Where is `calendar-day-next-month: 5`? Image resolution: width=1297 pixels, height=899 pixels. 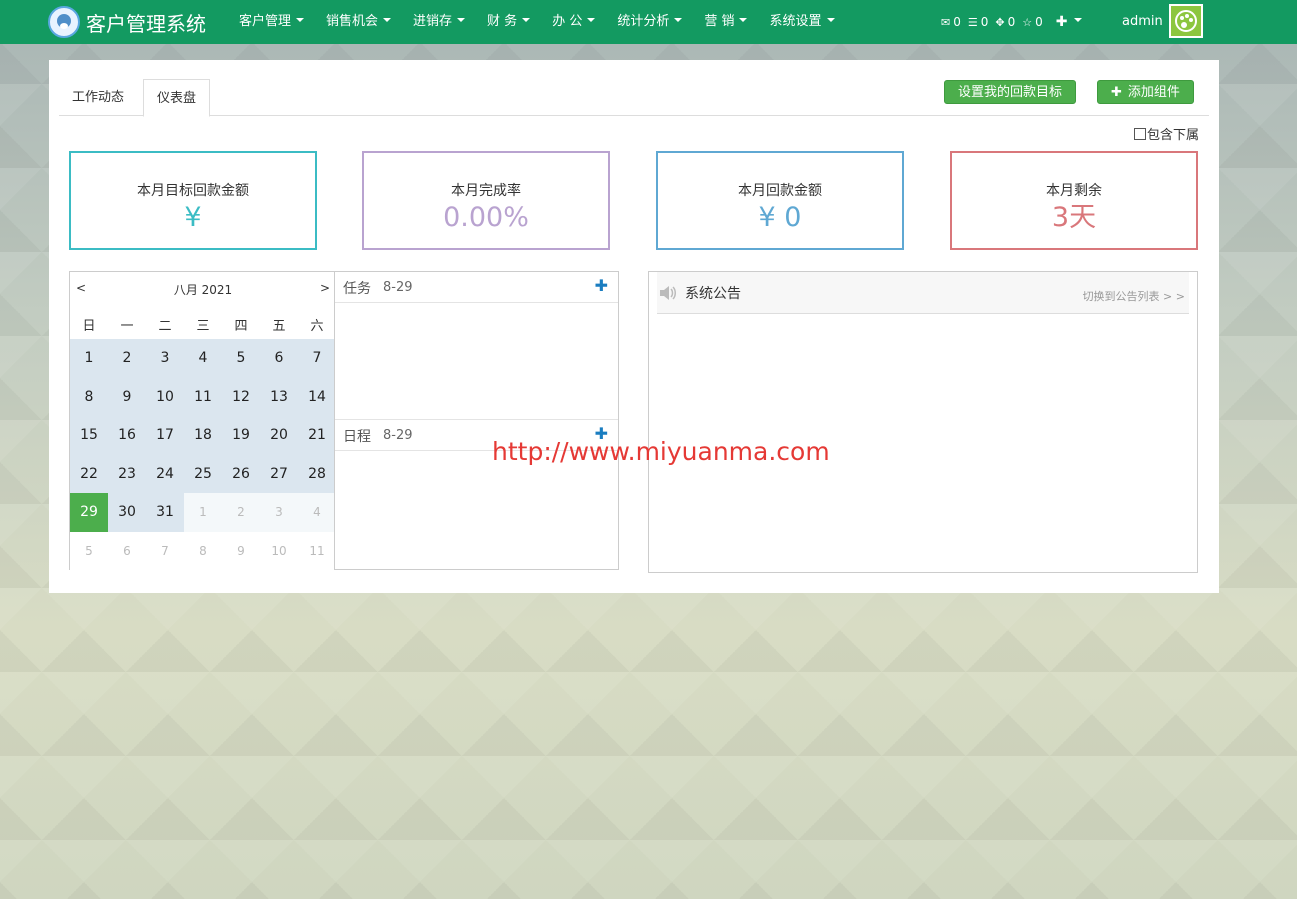
calendar-day-next-month: 5 is located at coordinates (89, 550).